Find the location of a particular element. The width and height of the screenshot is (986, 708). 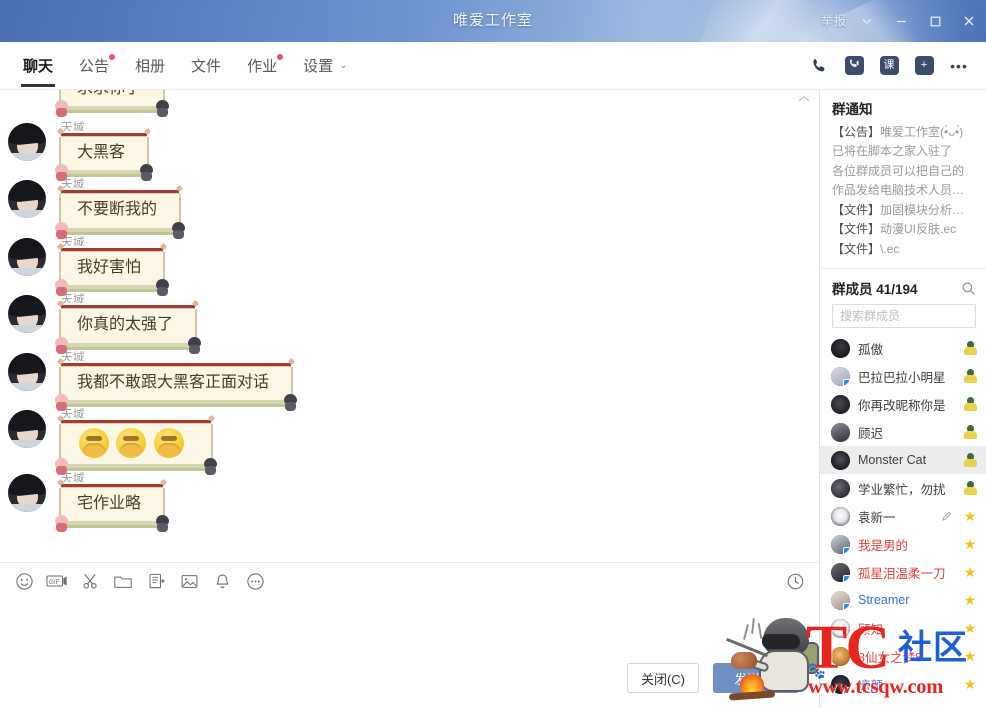

close-icon is located at coordinates (969, 21).